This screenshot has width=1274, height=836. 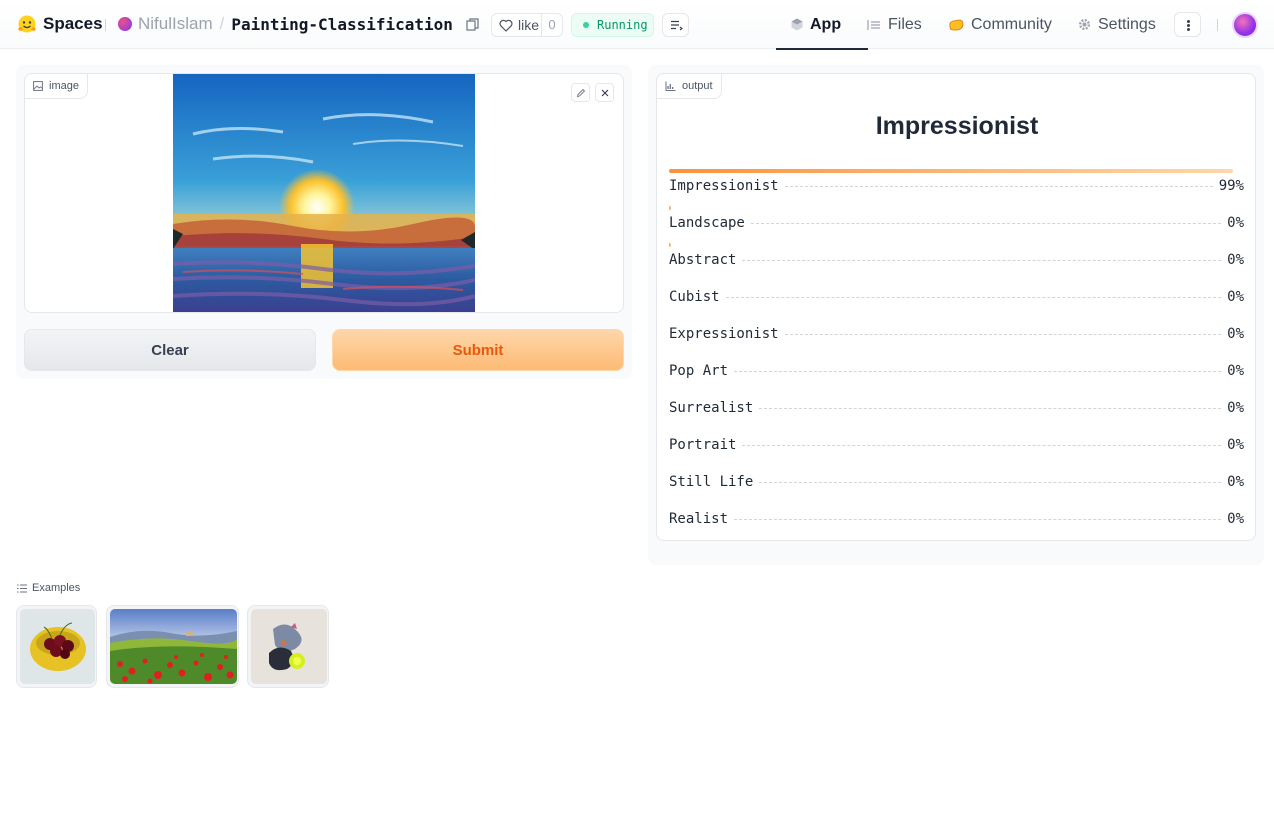 I want to click on tab-settings: Settings, so click(x=1117, y=24).